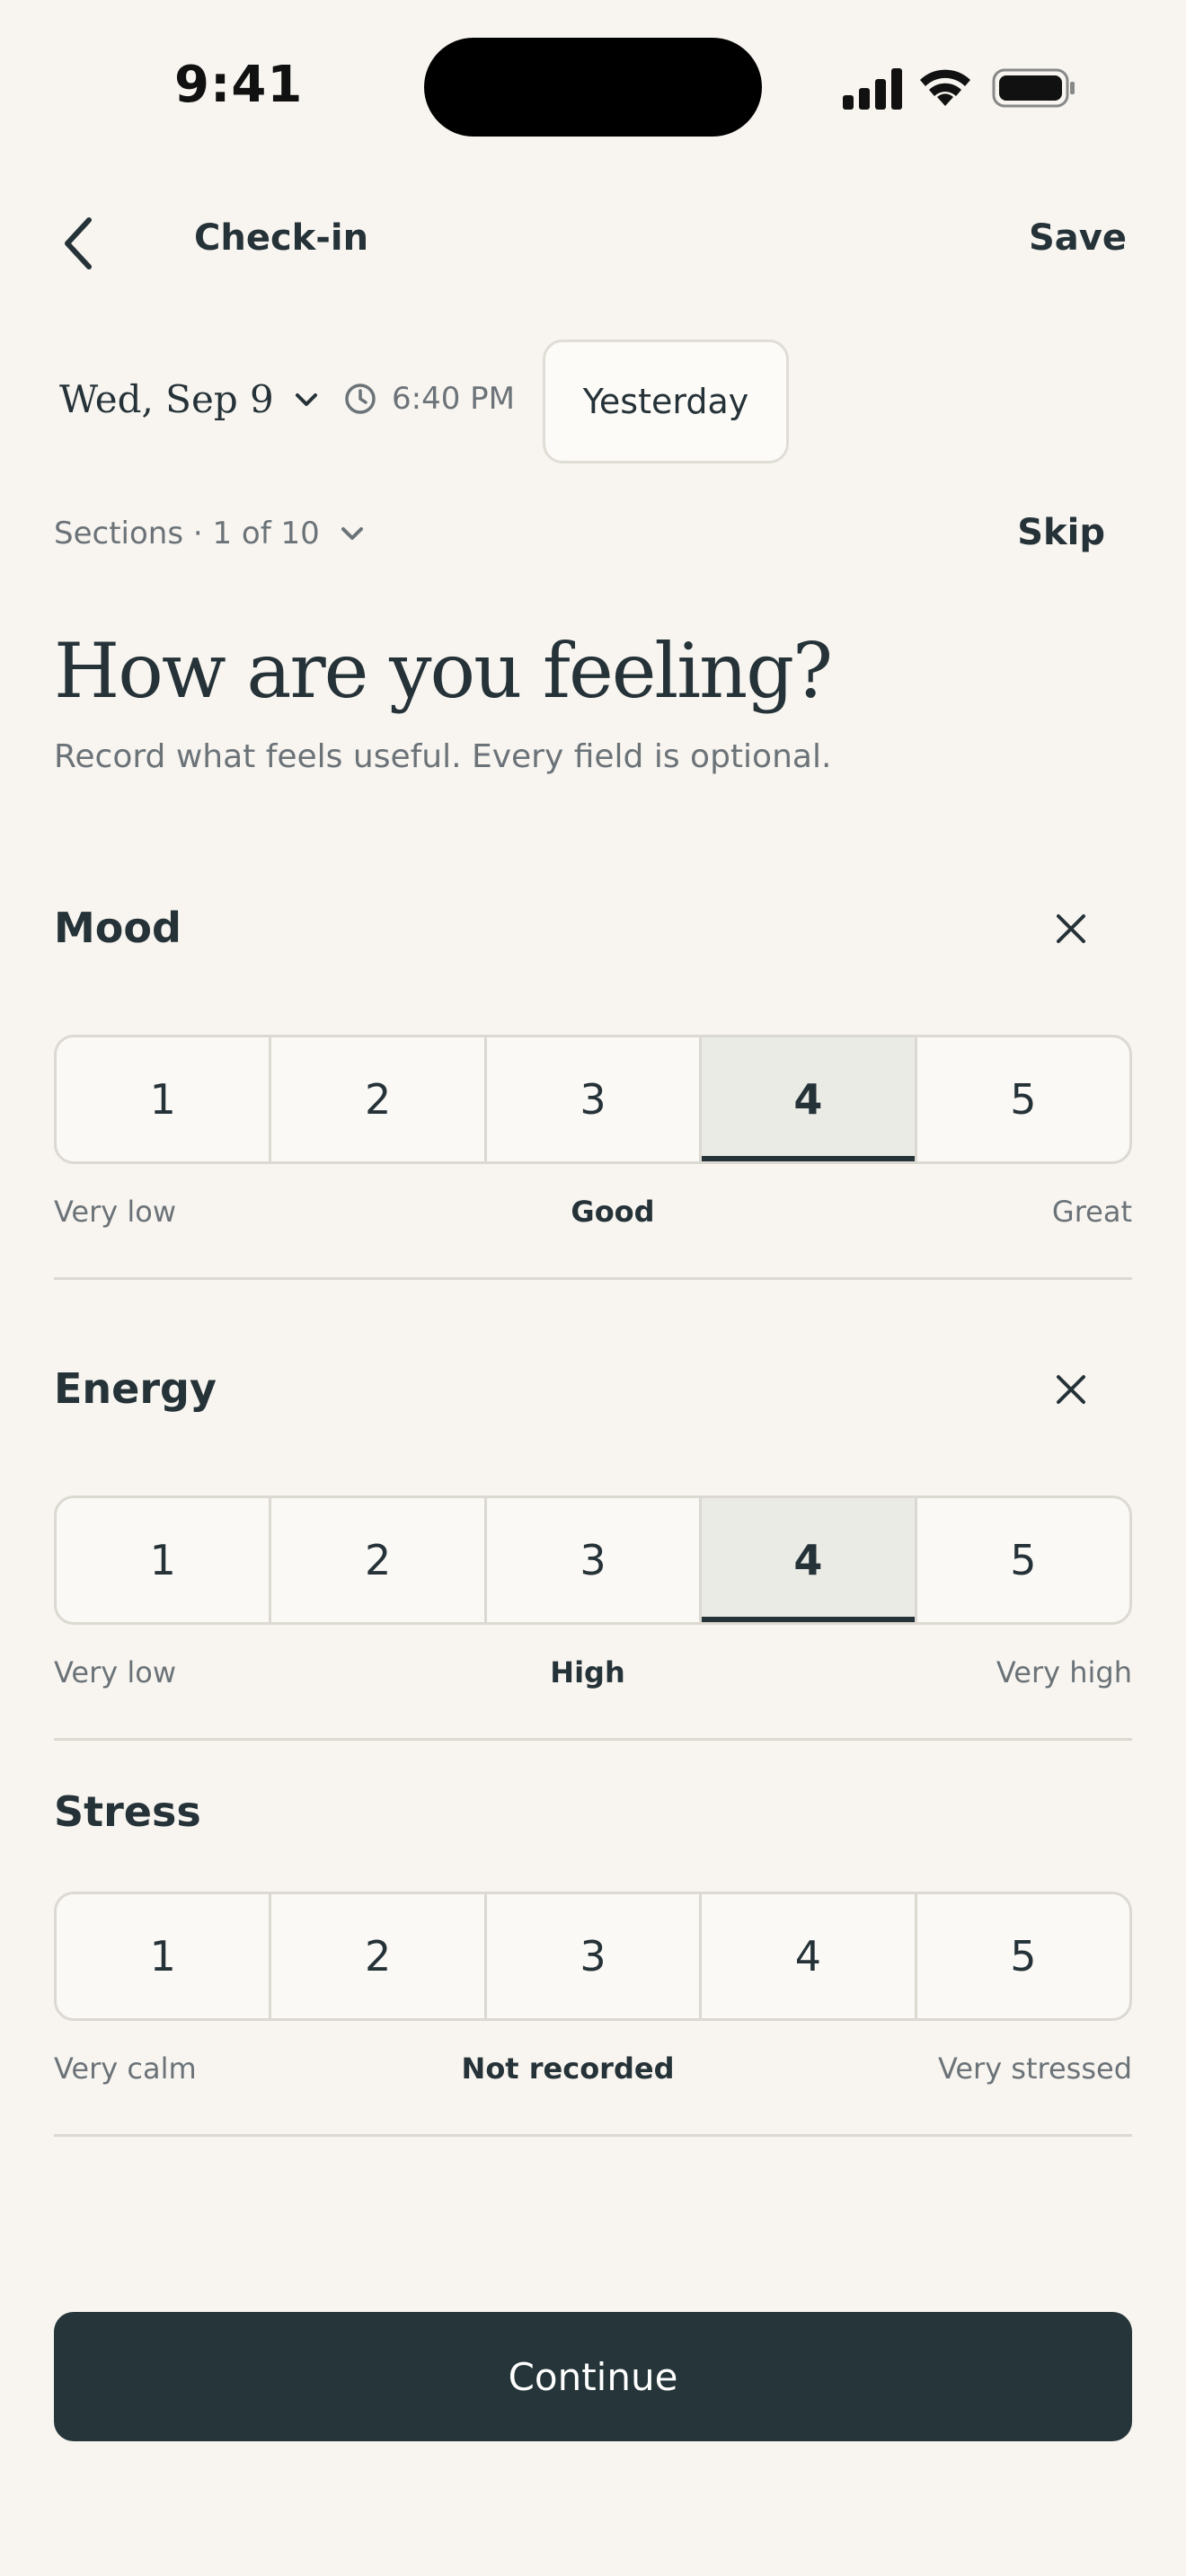 This screenshot has width=1186, height=2576. I want to click on stress-title: Stress, so click(127, 1811).